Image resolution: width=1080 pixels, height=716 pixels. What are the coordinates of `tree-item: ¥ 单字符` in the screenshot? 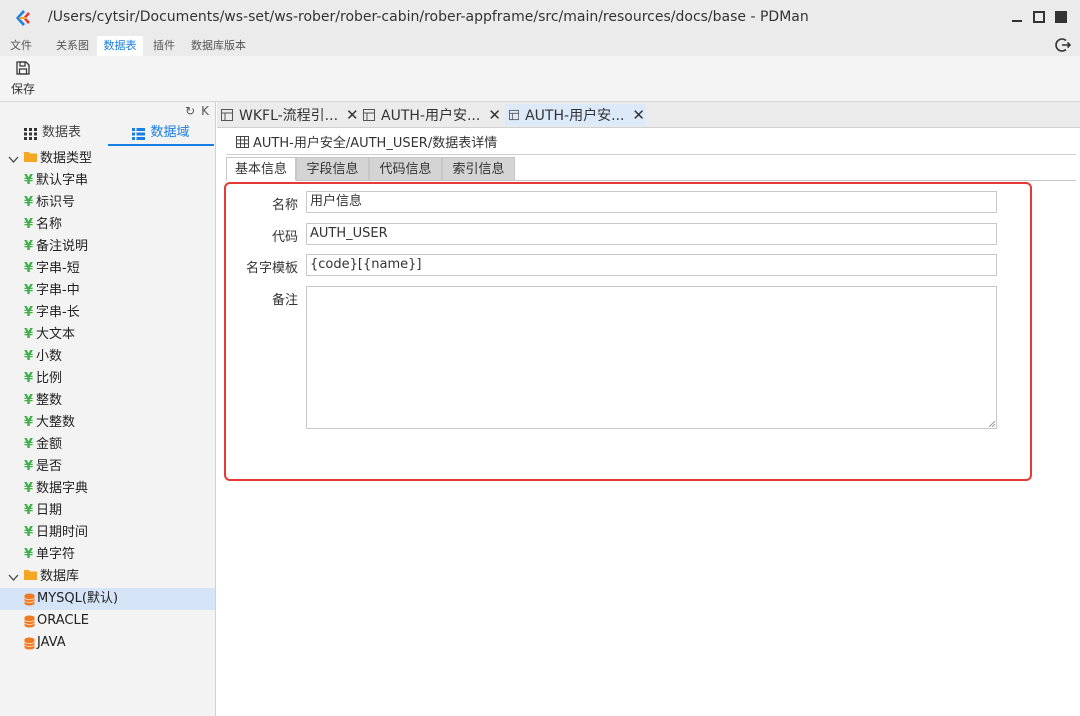 It's located at (107, 555).